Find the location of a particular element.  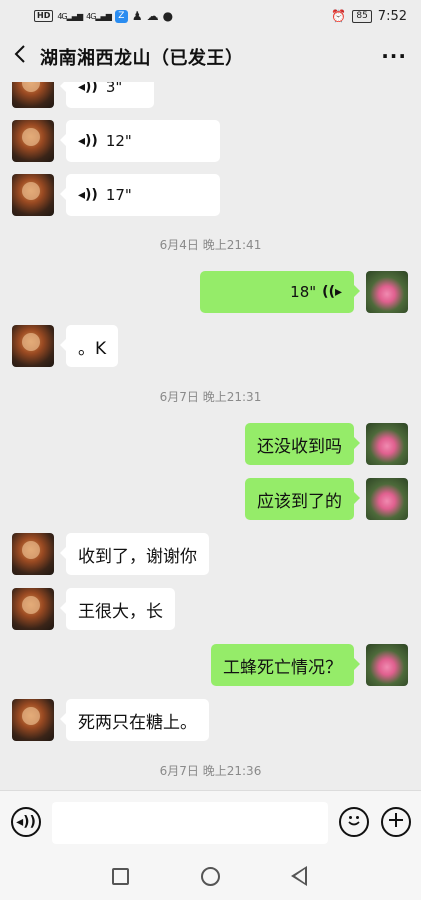

emoji-button is located at coordinates (354, 822).